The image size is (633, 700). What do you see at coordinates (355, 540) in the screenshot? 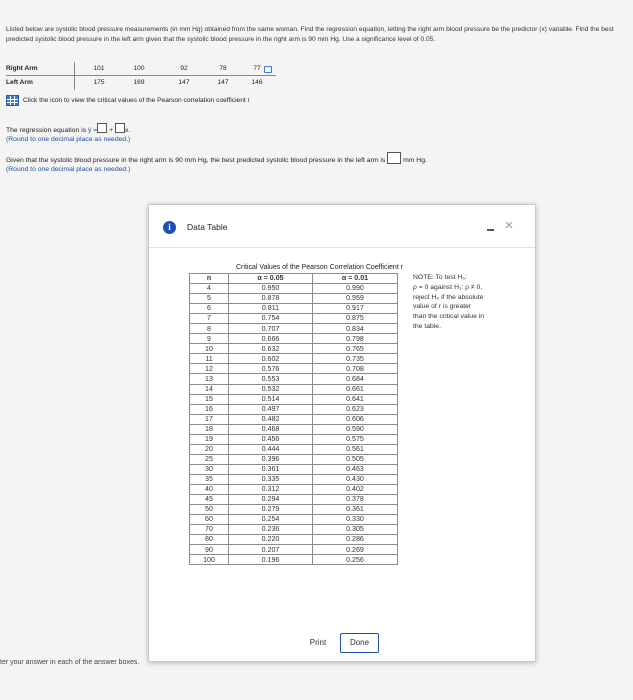
I see `row-alpha-01-cell: 0.286` at bounding box center [355, 540].